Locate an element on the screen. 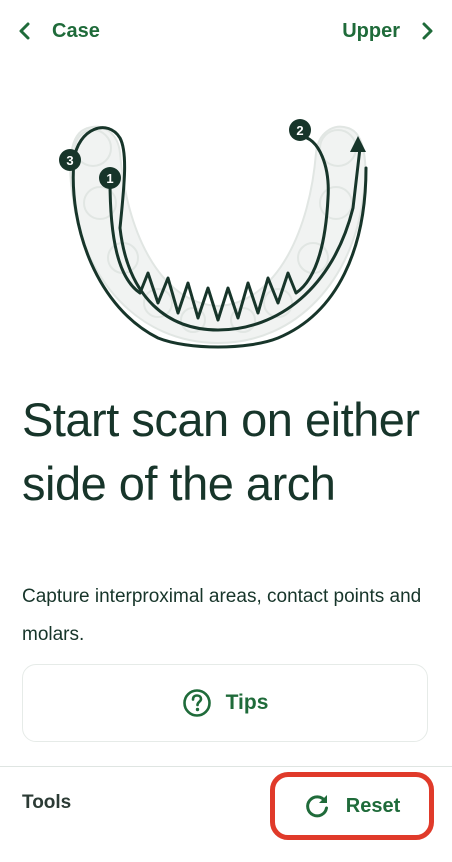 Image resolution: width=452 pixels, height=862 pixels. help-circle-icon is located at coordinates (196, 703).